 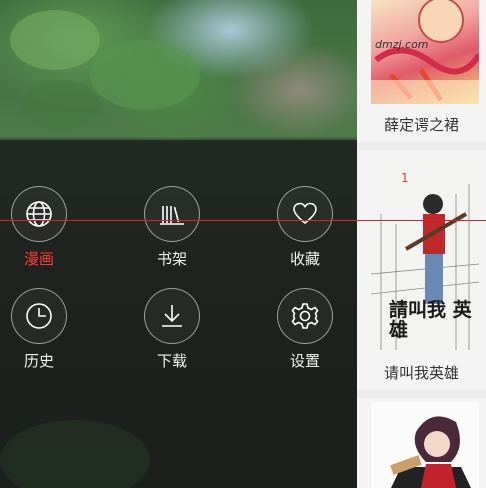 What do you see at coordinates (39, 316) in the screenshot?
I see `clock-icon` at bounding box center [39, 316].